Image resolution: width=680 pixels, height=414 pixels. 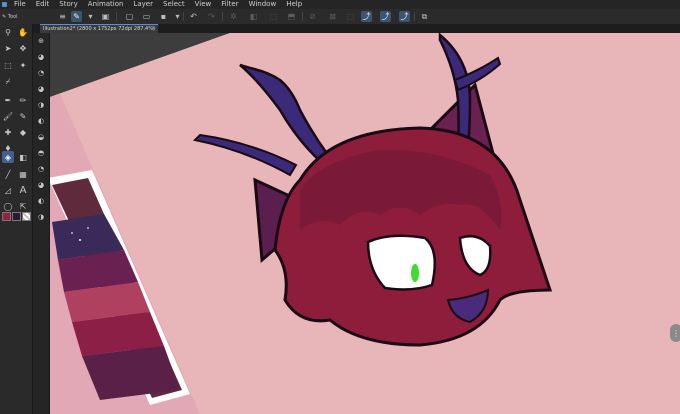 What do you see at coordinates (23, 32) in the screenshot?
I see `hand-tool-icon: ✋` at bounding box center [23, 32].